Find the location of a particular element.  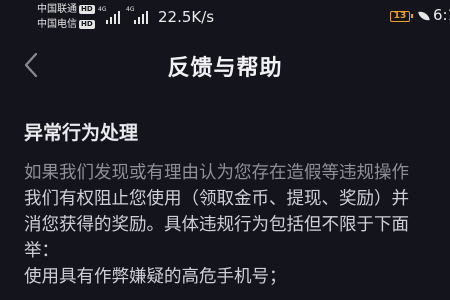

carrier-1: 中国联通 HD is located at coordinates (66, 10).